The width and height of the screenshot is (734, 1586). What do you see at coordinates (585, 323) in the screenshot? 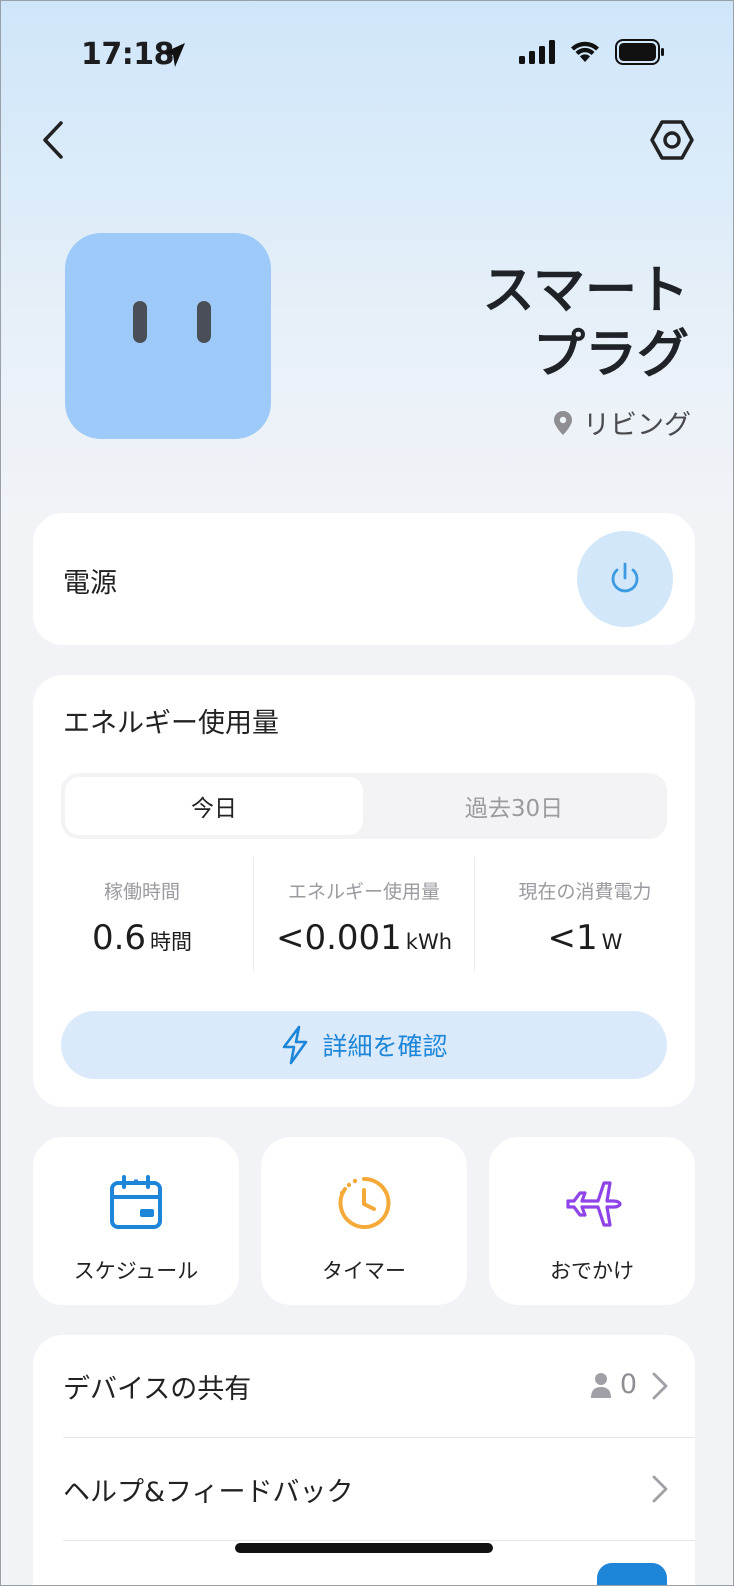
I see `device-title: スマート プラグ` at bounding box center [585, 323].